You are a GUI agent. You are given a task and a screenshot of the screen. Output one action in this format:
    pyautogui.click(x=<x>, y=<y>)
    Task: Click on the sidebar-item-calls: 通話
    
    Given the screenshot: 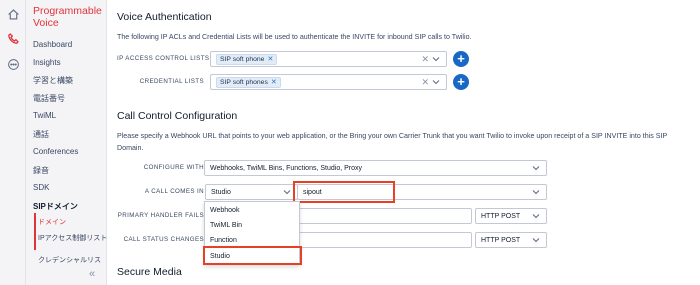 What is the action you would take?
    pyautogui.click(x=41, y=134)
    